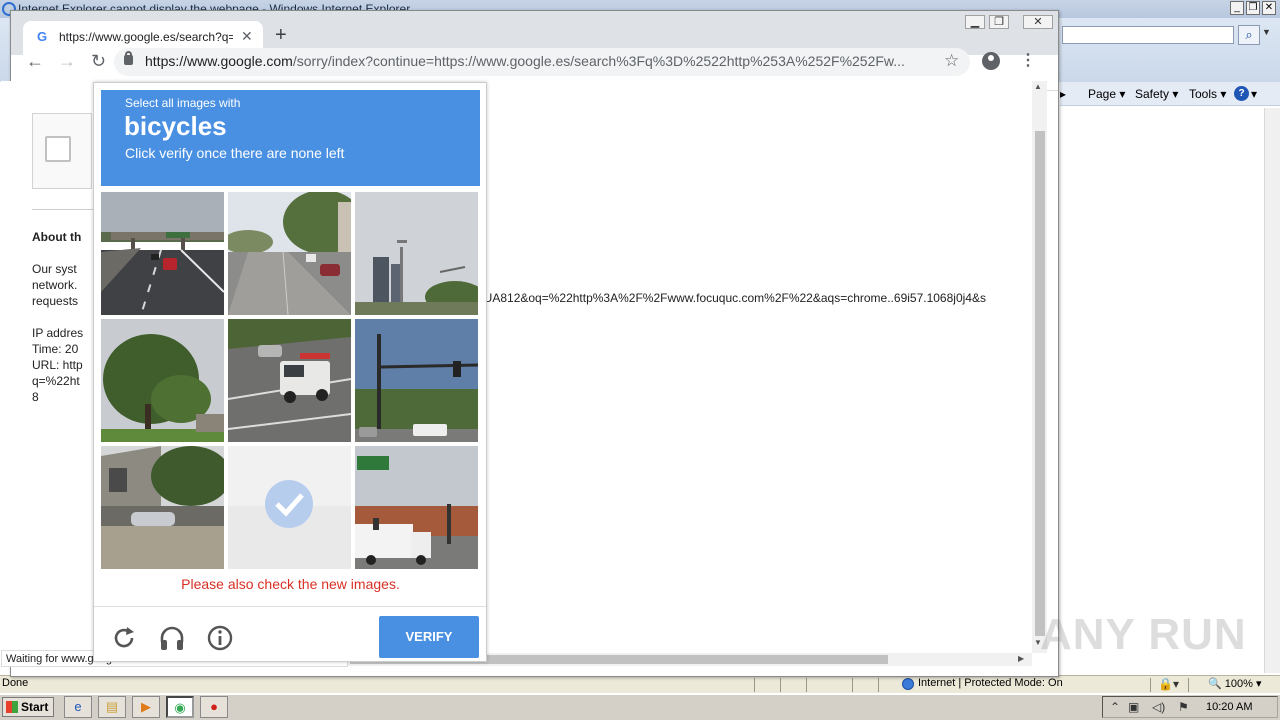  I want to click on highway-overpass-image, so click(162, 253).